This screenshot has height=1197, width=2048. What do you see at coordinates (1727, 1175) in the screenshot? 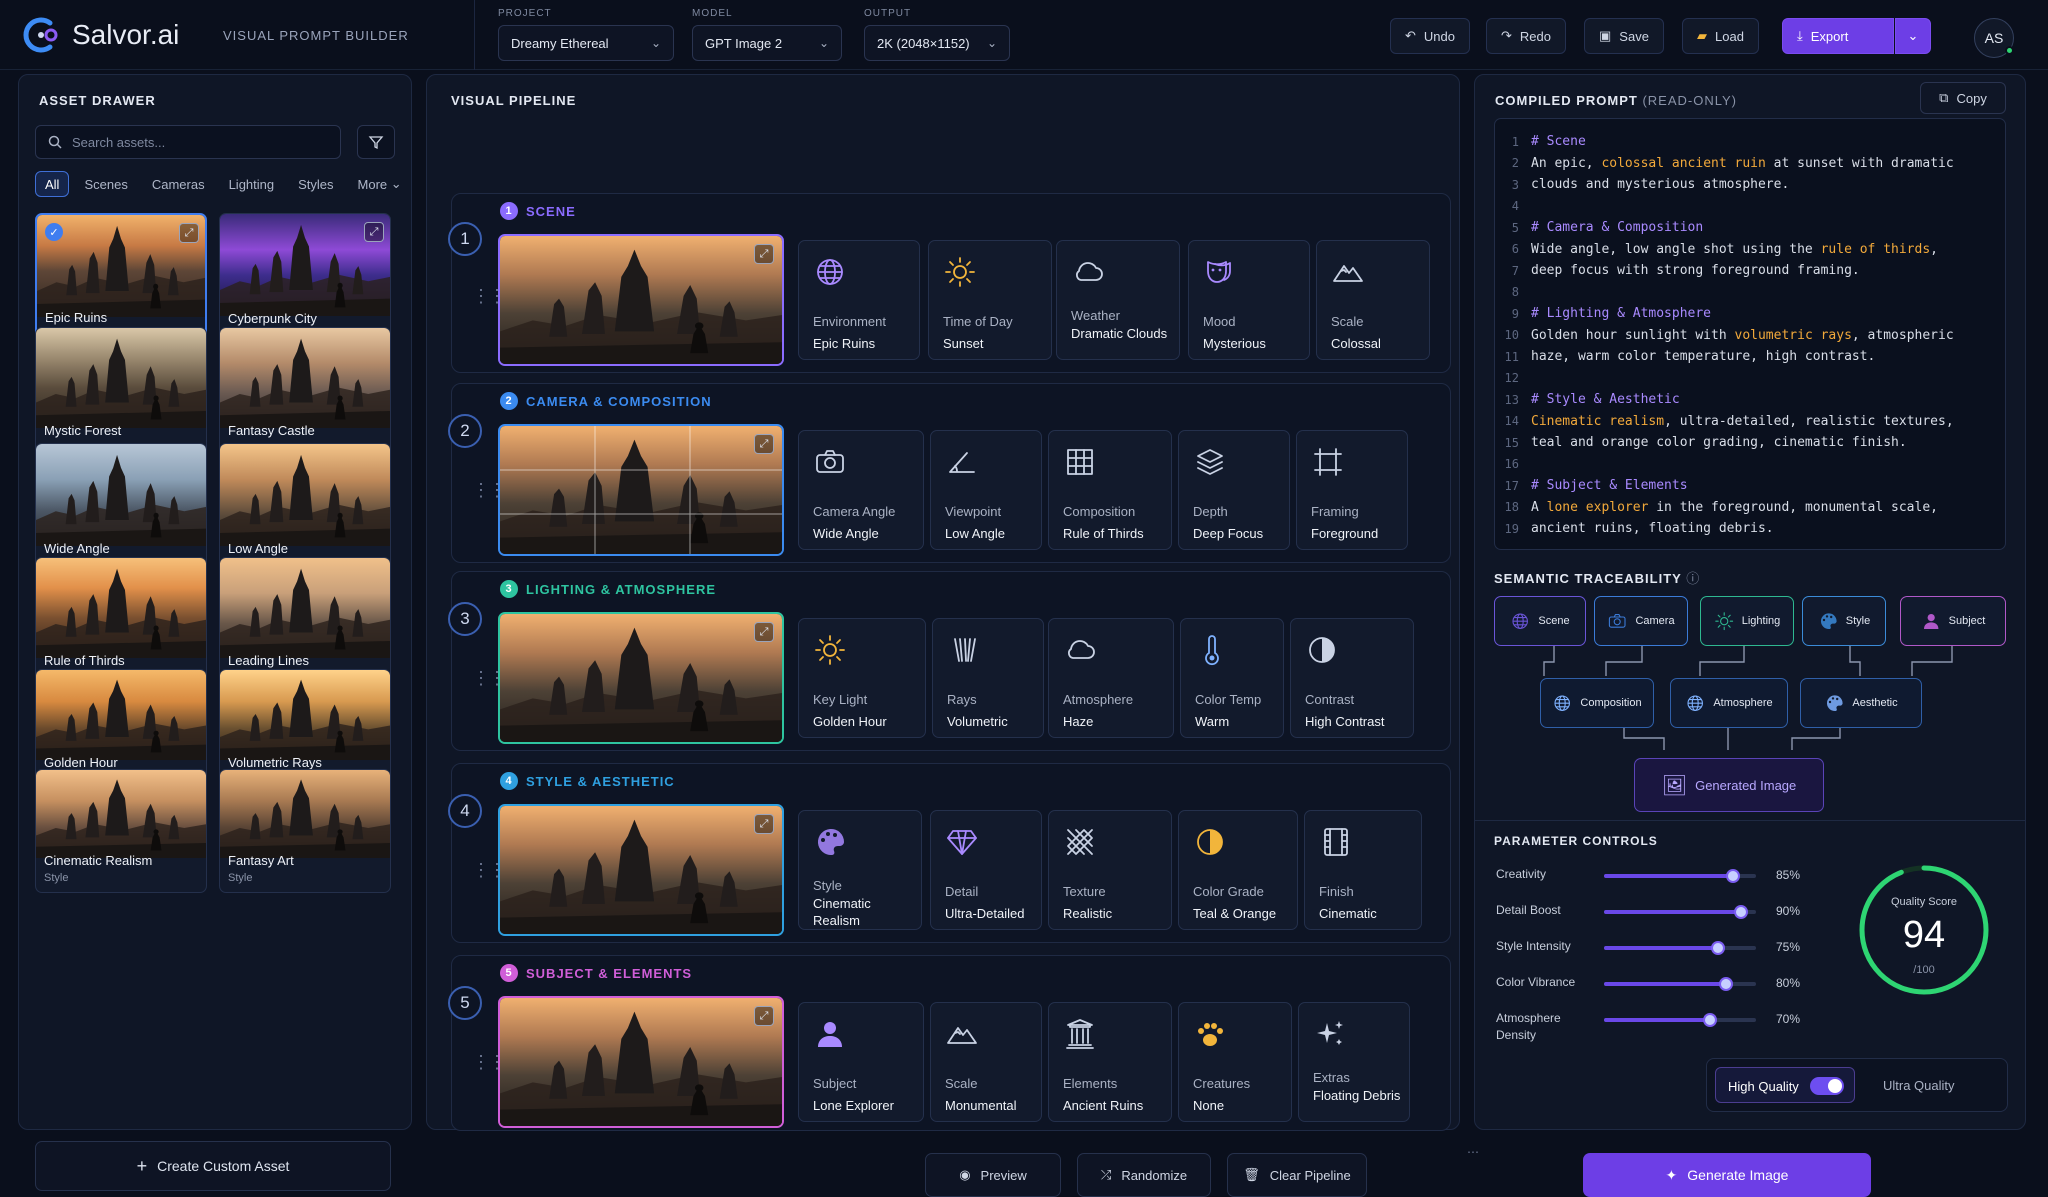
I see `generate-image-button: ✦ Generate Image` at bounding box center [1727, 1175].